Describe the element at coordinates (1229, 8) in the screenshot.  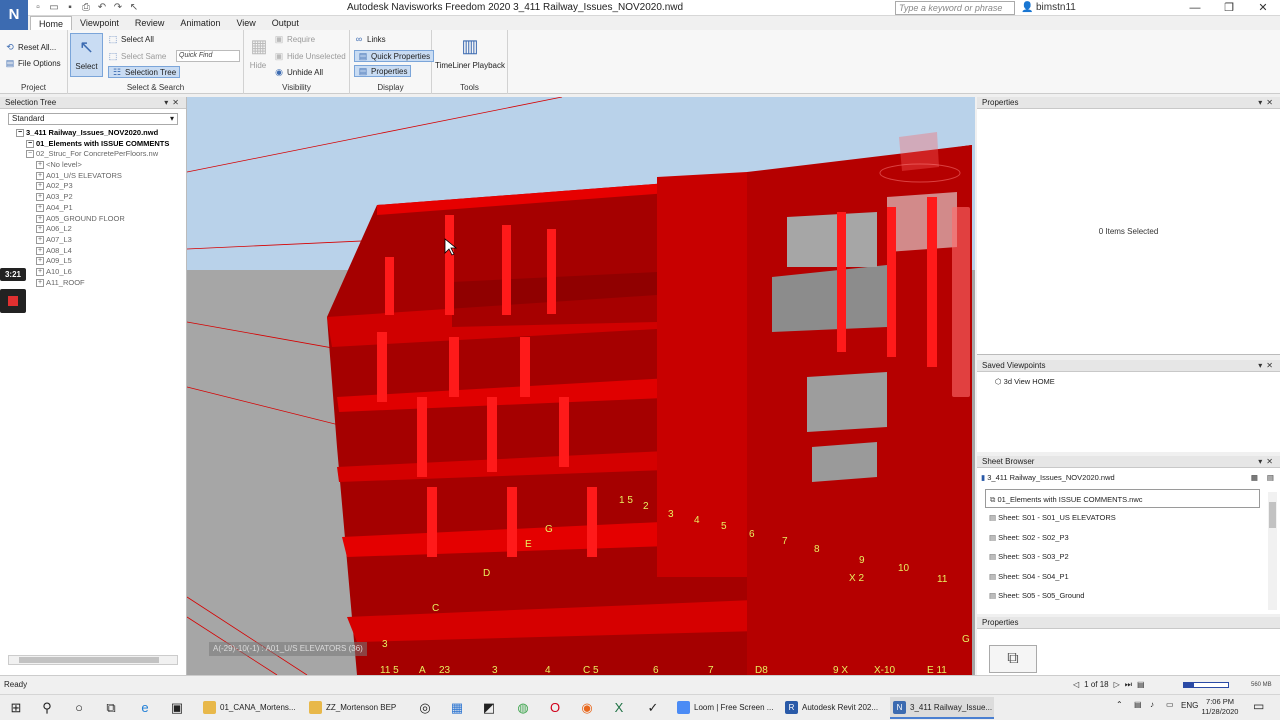
I see `restore-icon: ❐` at that location.